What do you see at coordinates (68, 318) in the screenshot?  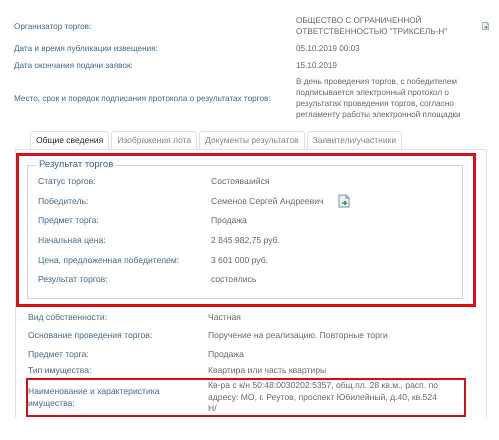 I see `field-label: Вид собственности:` at bounding box center [68, 318].